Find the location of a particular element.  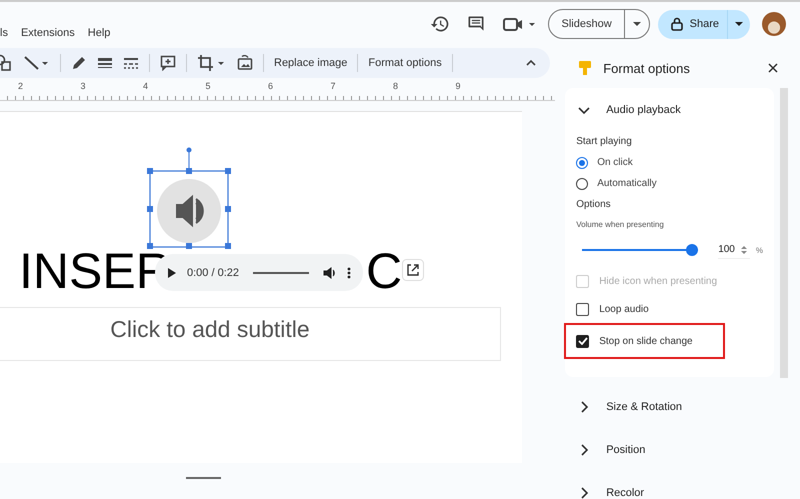

checkbox-option: Stop on slide change is located at coordinates (644, 341).